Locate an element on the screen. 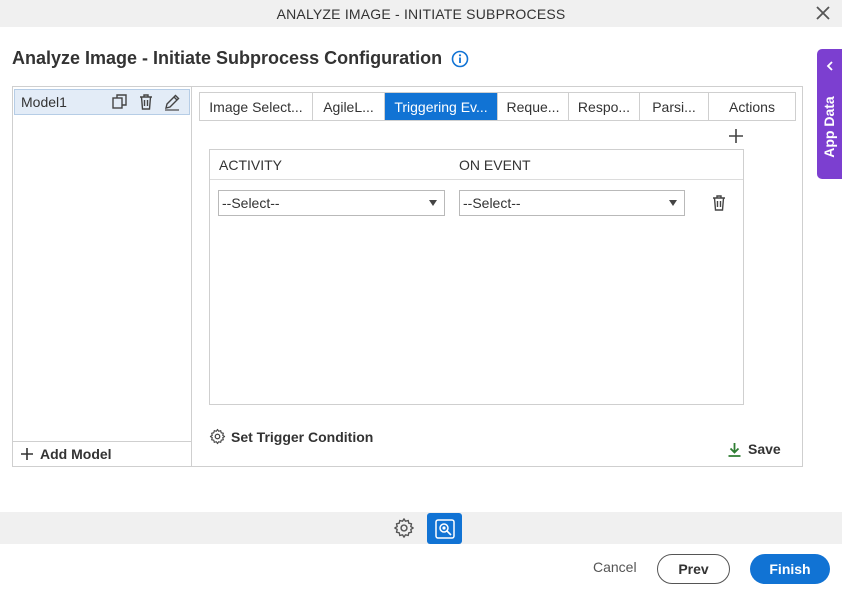 The width and height of the screenshot is (842, 592). tab-actions: Actions is located at coordinates (752, 106).